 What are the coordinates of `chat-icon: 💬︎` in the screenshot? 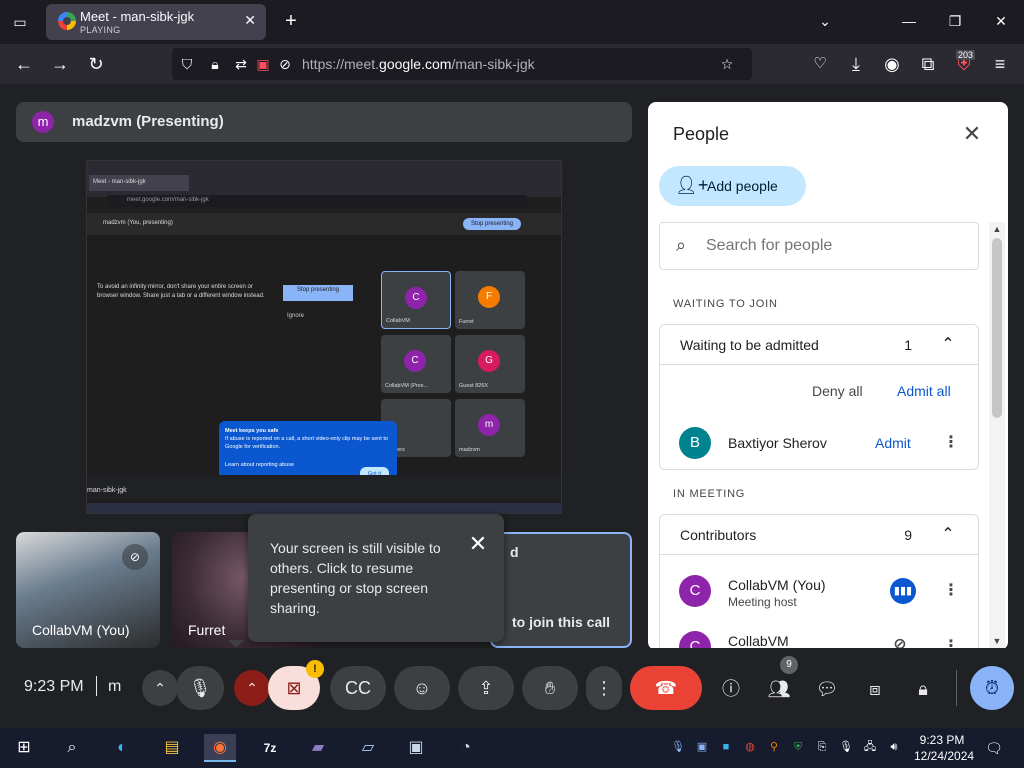 It's located at (827, 689).